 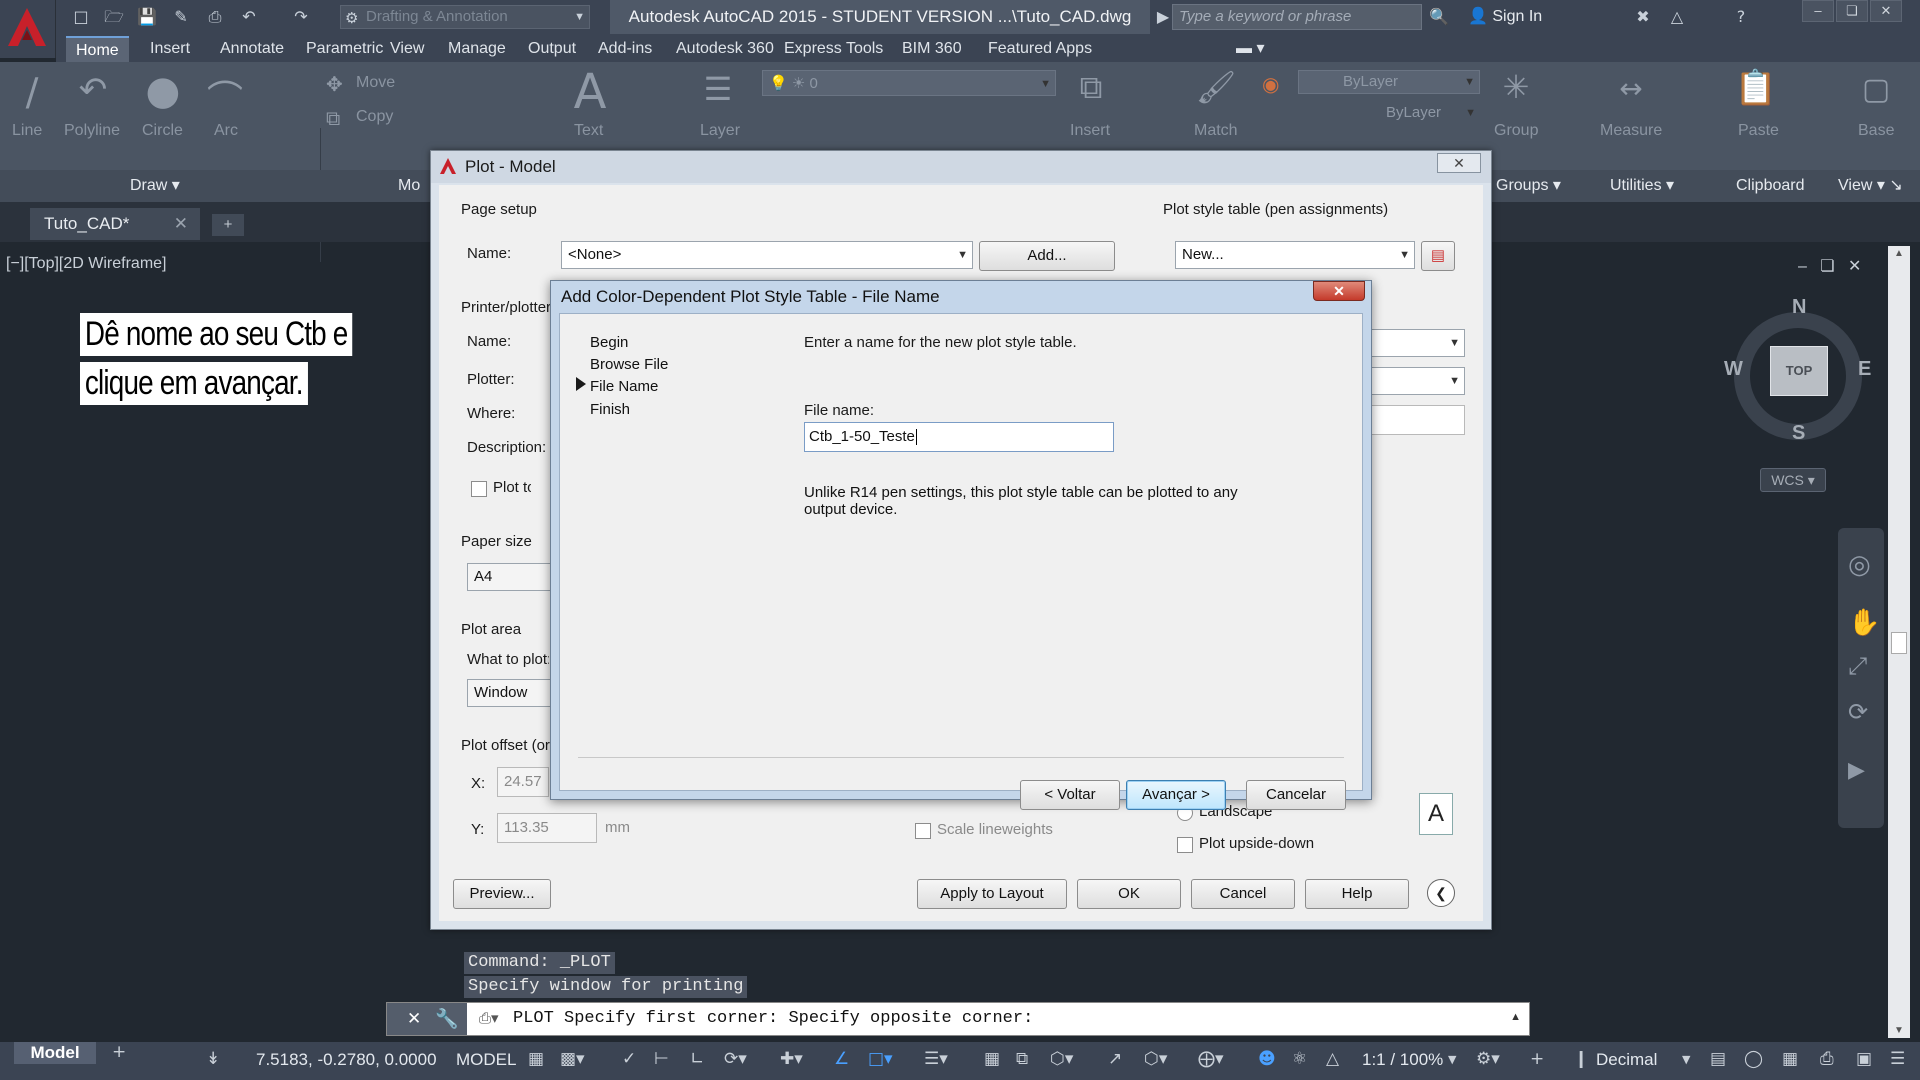 I want to click on hardware-acceleration-icon: ⎙, so click(x=1827, y=1059).